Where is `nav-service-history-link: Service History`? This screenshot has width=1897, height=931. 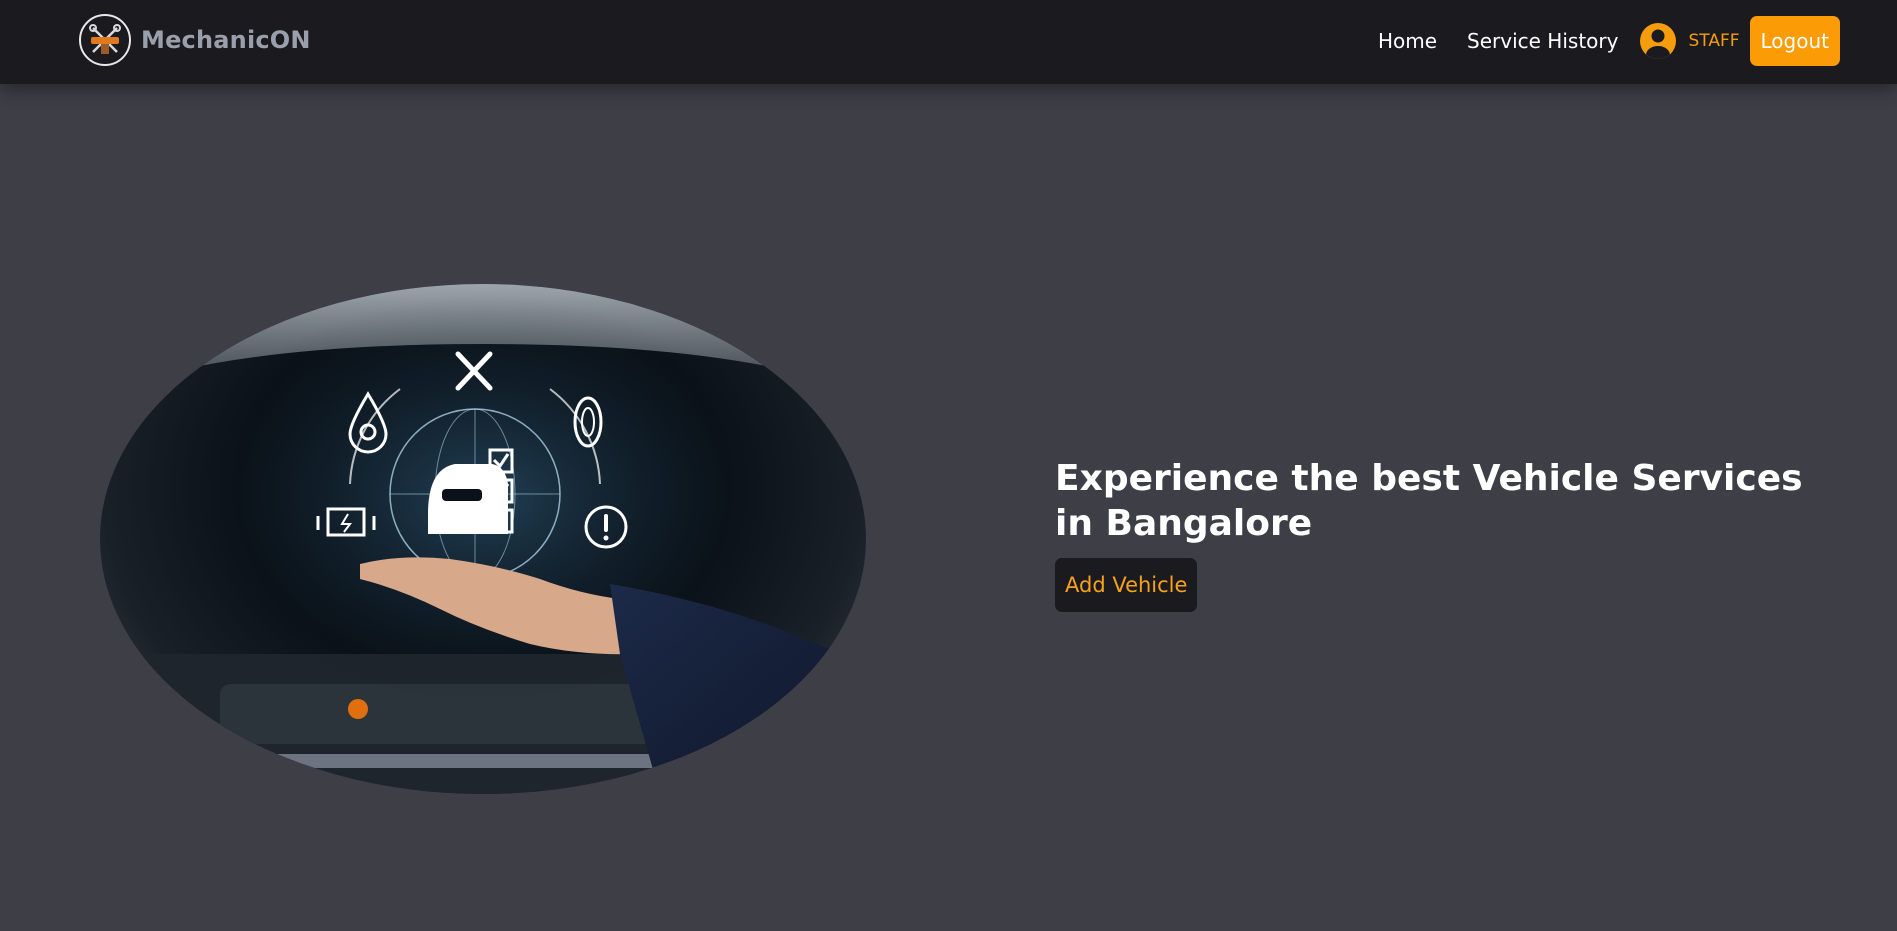 nav-service-history-link: Service History is located at coordinates (1542, 41).